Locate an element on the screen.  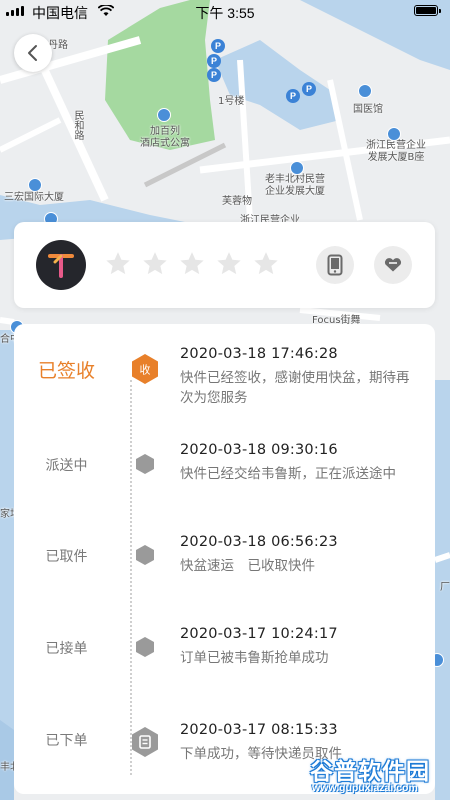
courier-logo-icon is located at coordinates (61, 266).